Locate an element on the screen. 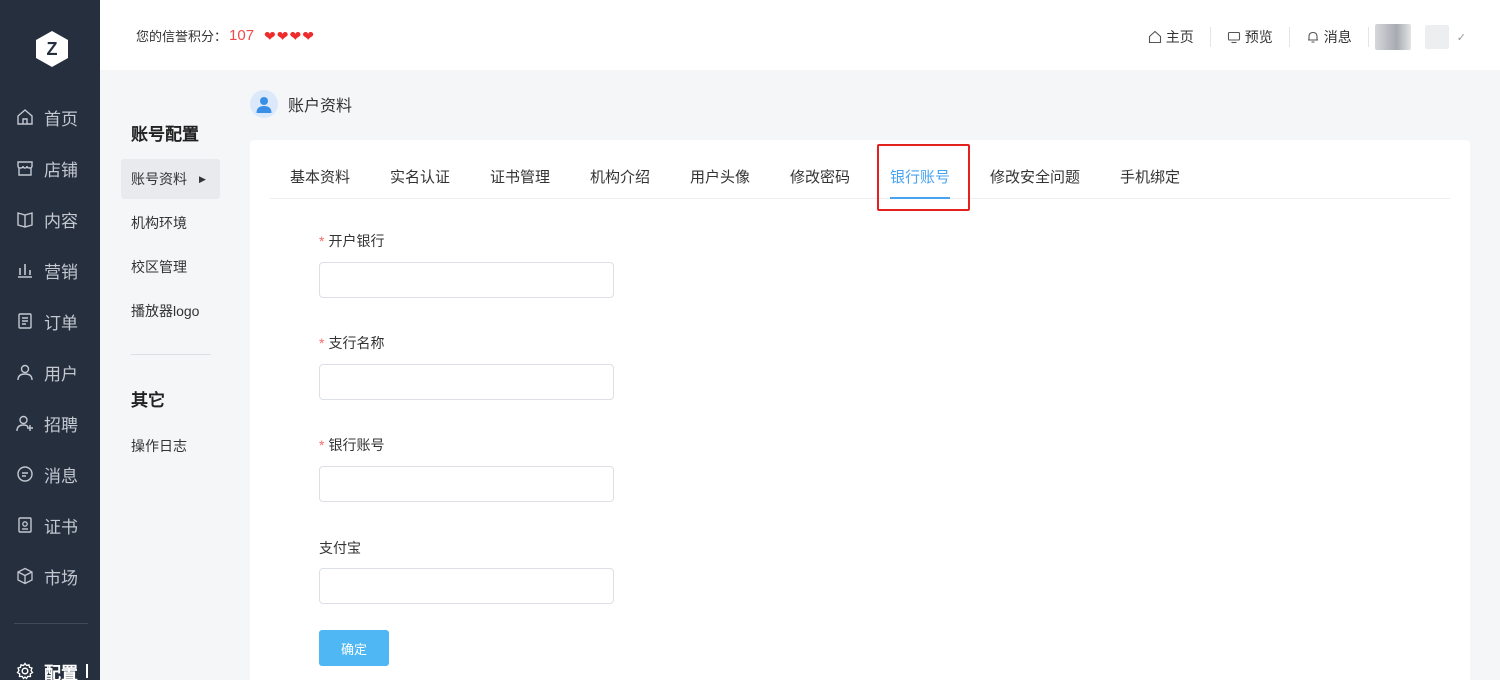 Image resolution: width=1500 pixels, height=680 pixels. sidebar-item-player-logo: 播放器logo is located at coordinates (170, 311).